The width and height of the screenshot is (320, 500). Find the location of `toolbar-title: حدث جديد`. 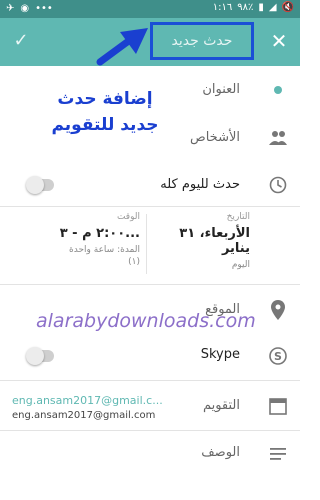

toolbar-title: حدث جديد is located at coordinates (202, 41).